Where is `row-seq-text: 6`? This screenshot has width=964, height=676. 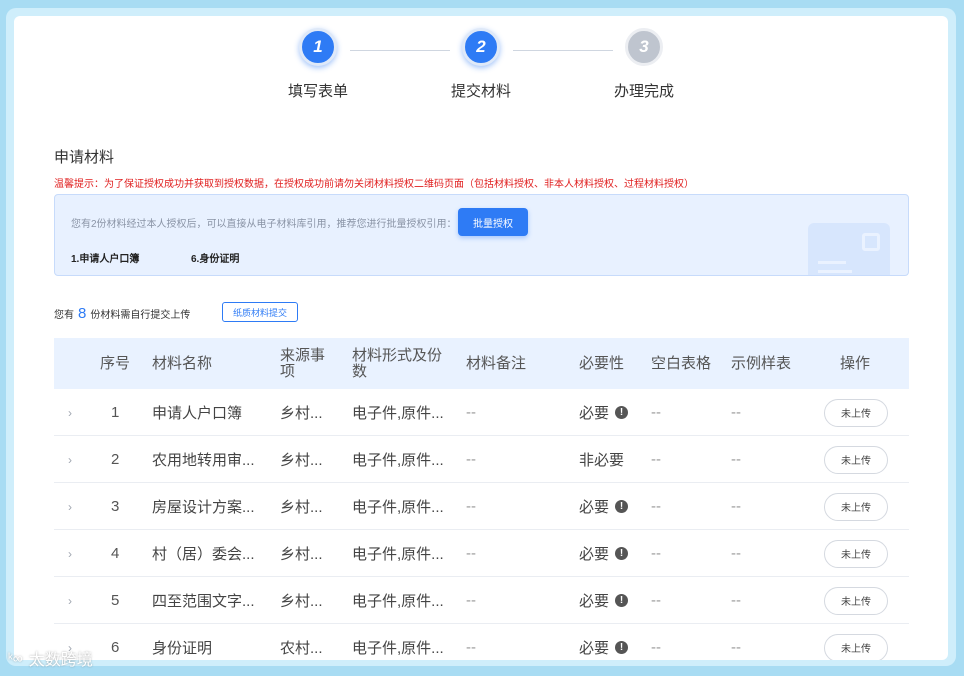
row-seq-text: 6 is located at coordinates (115, 647).